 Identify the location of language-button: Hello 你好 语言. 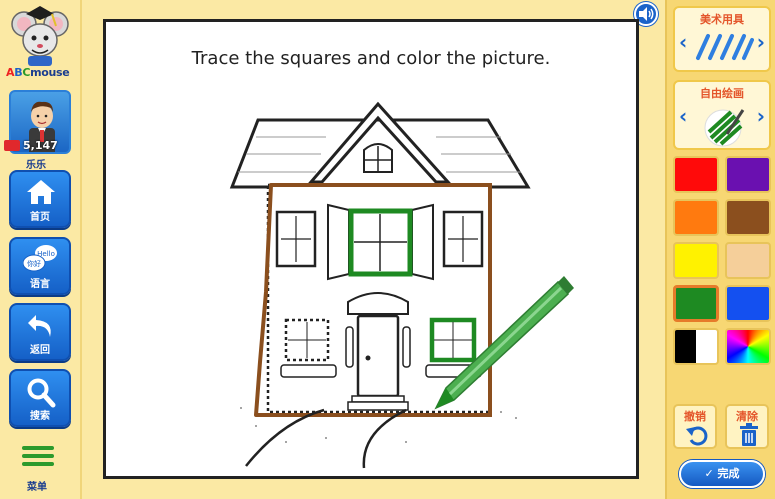
(40, 266).